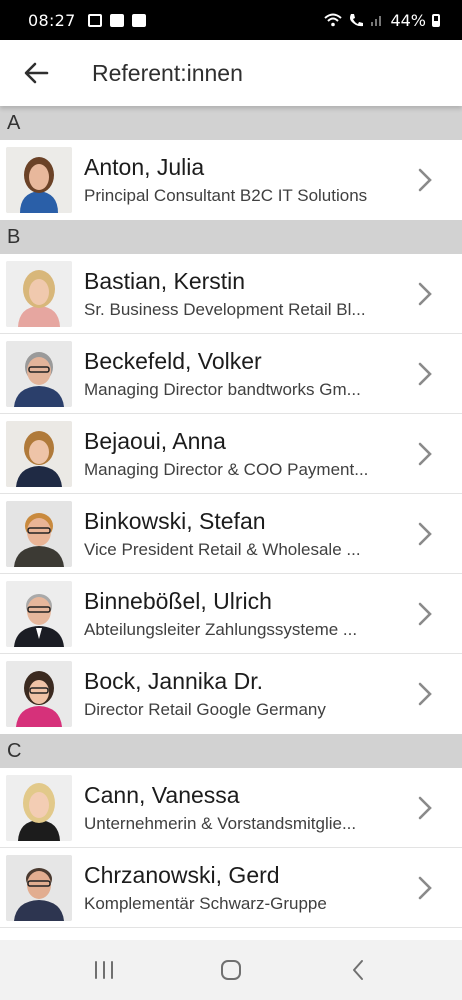 Image resolution: width=462 pixels, height=1000 pixels. Describe the element at coordinates (231, 751) in the screenshot. I see `section-header: C` at that location.